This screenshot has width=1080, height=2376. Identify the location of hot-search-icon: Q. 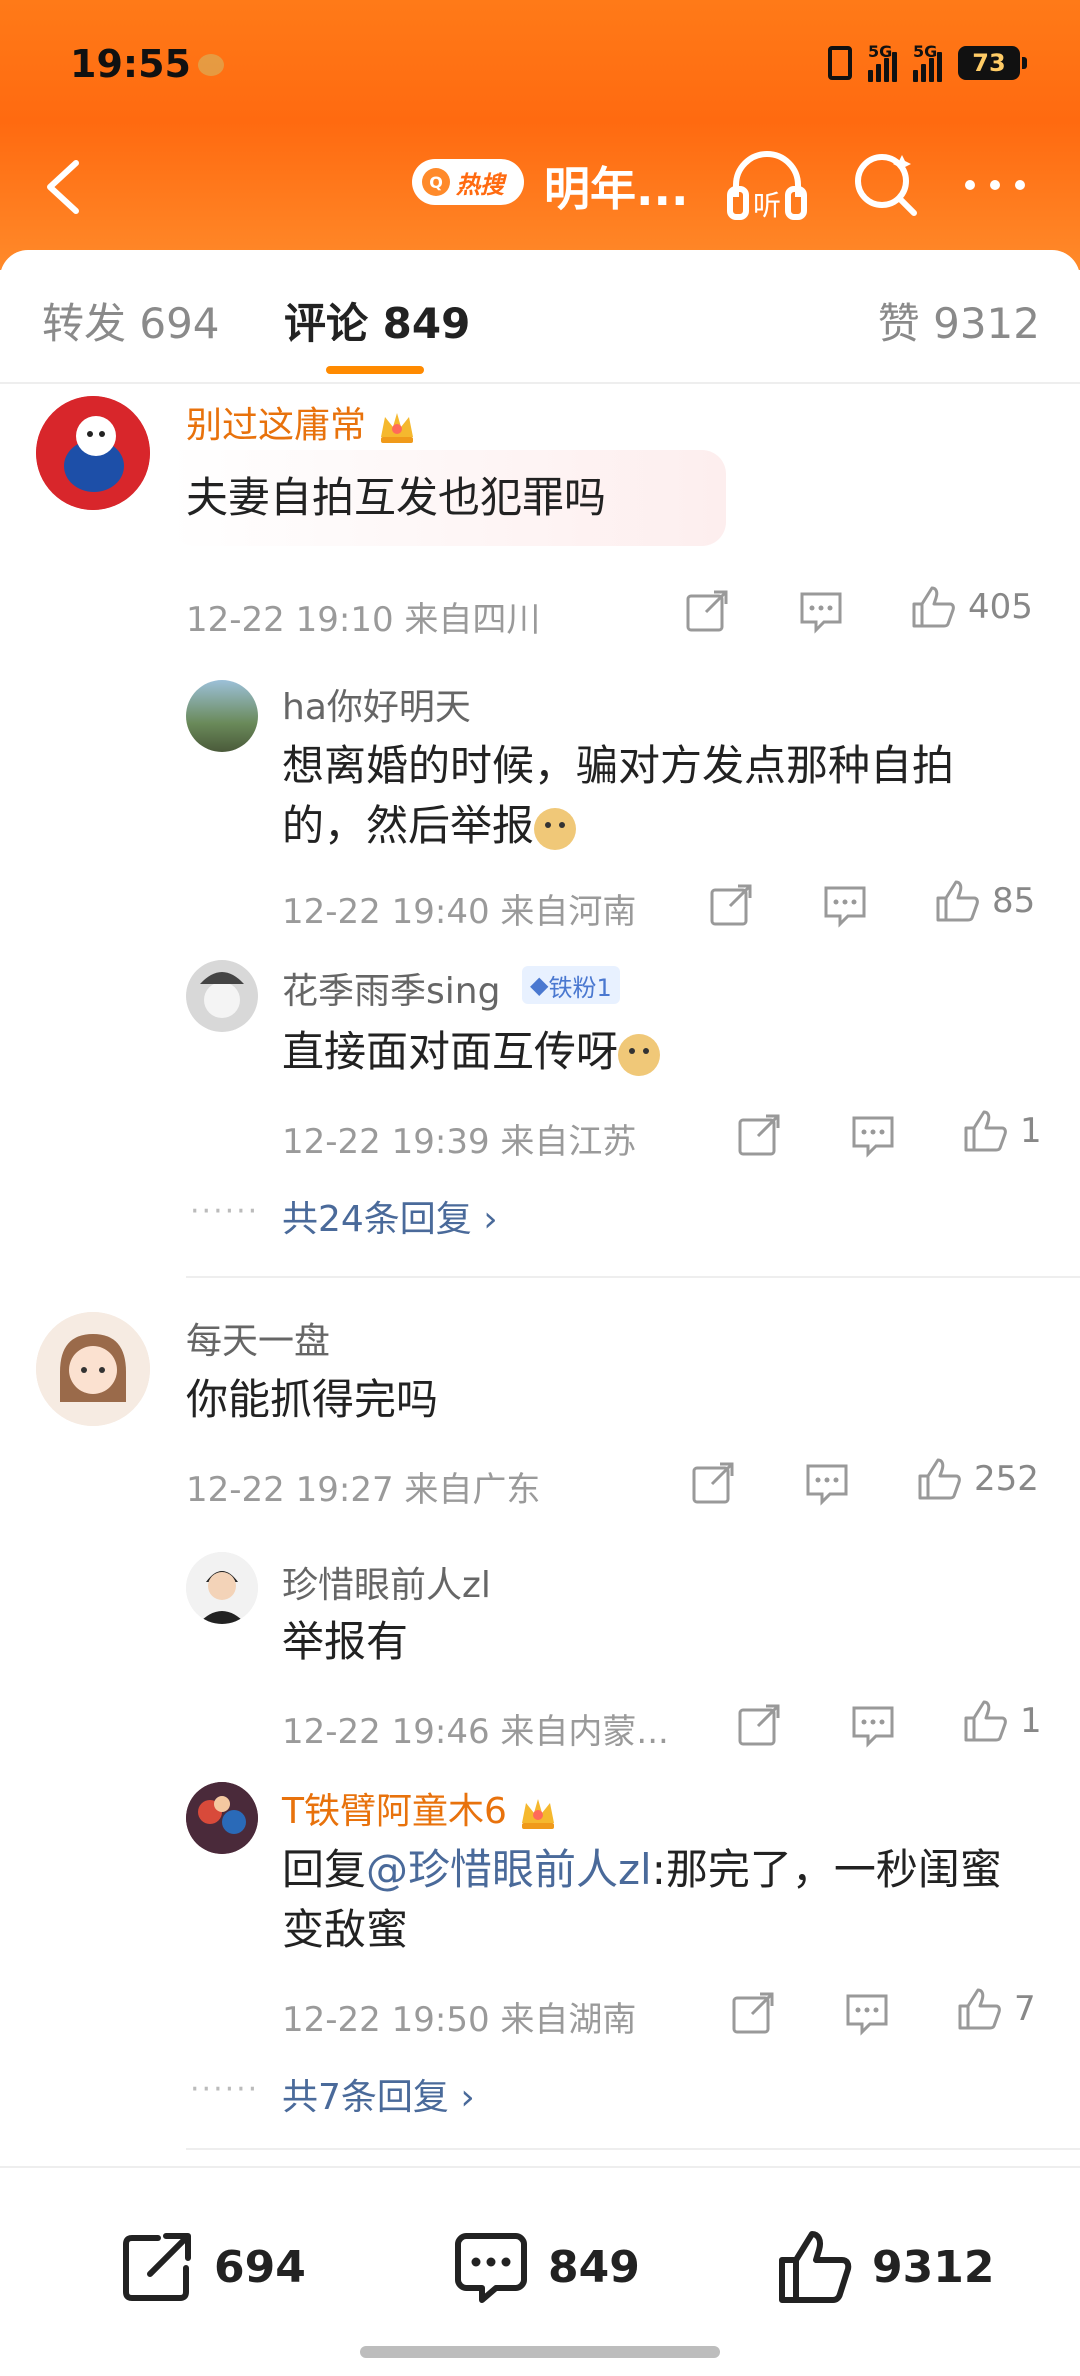
(436, 182).